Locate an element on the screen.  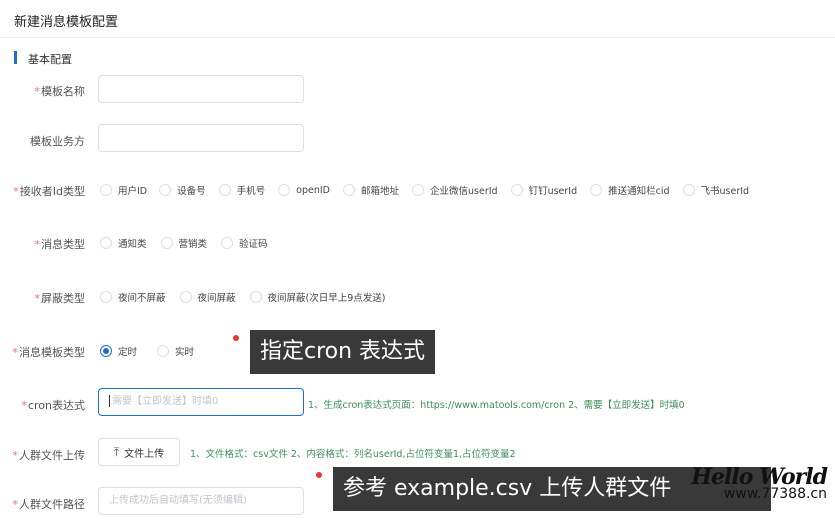
cron-input: 需要【立即发送】时填0 is located at coordinates (201, 402).